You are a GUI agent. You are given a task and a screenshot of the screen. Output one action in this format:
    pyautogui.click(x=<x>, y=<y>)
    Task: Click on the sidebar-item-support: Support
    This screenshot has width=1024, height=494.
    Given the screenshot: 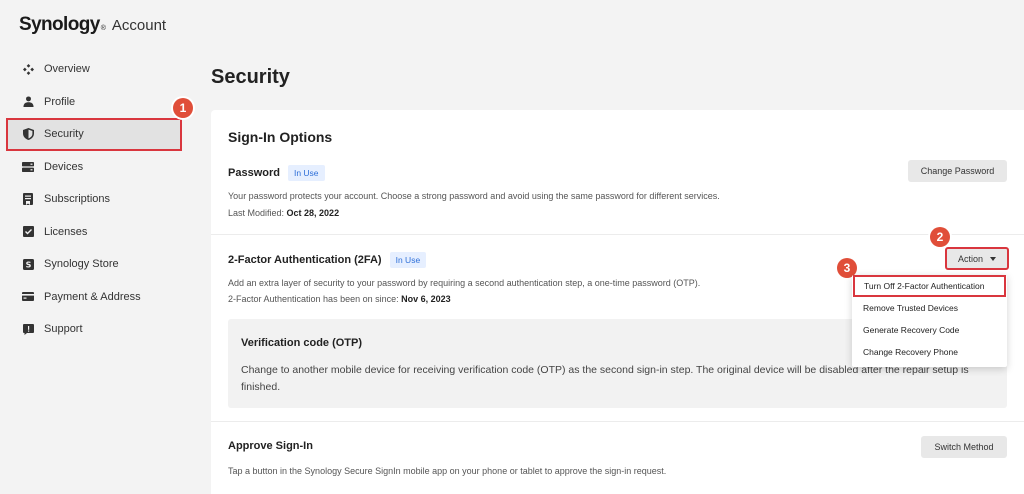 What is the action you would take?
    pyautogui.click(x=94, y=329)
    